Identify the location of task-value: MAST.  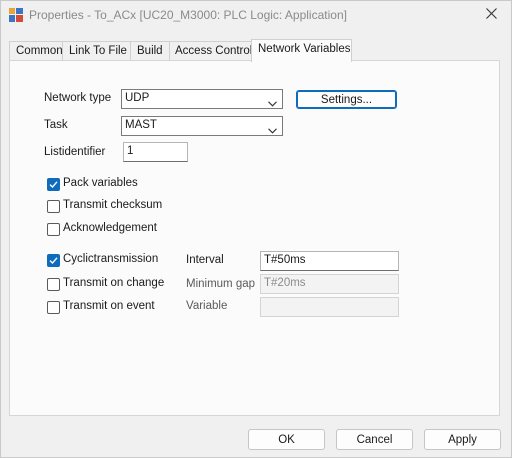
(141, 125).